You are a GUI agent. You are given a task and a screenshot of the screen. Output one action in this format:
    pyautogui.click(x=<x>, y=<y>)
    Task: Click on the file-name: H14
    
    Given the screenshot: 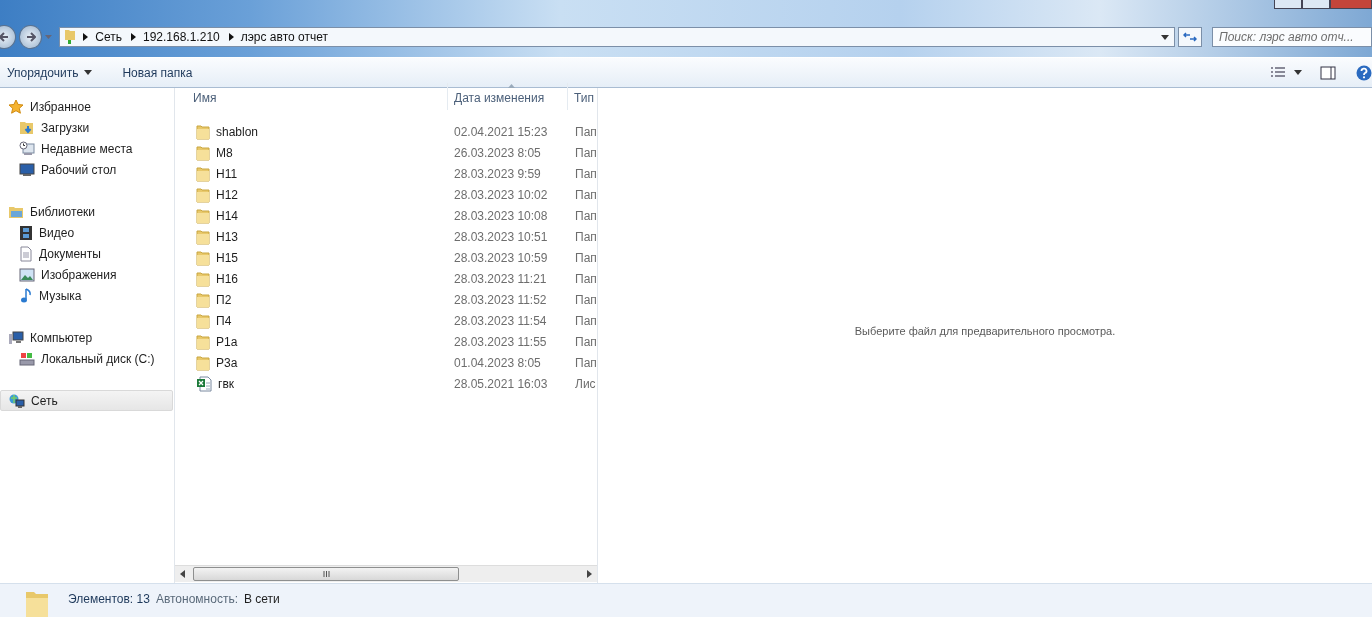 What is the action you would take?
    pyautogui.click(x=311, y=215)
    